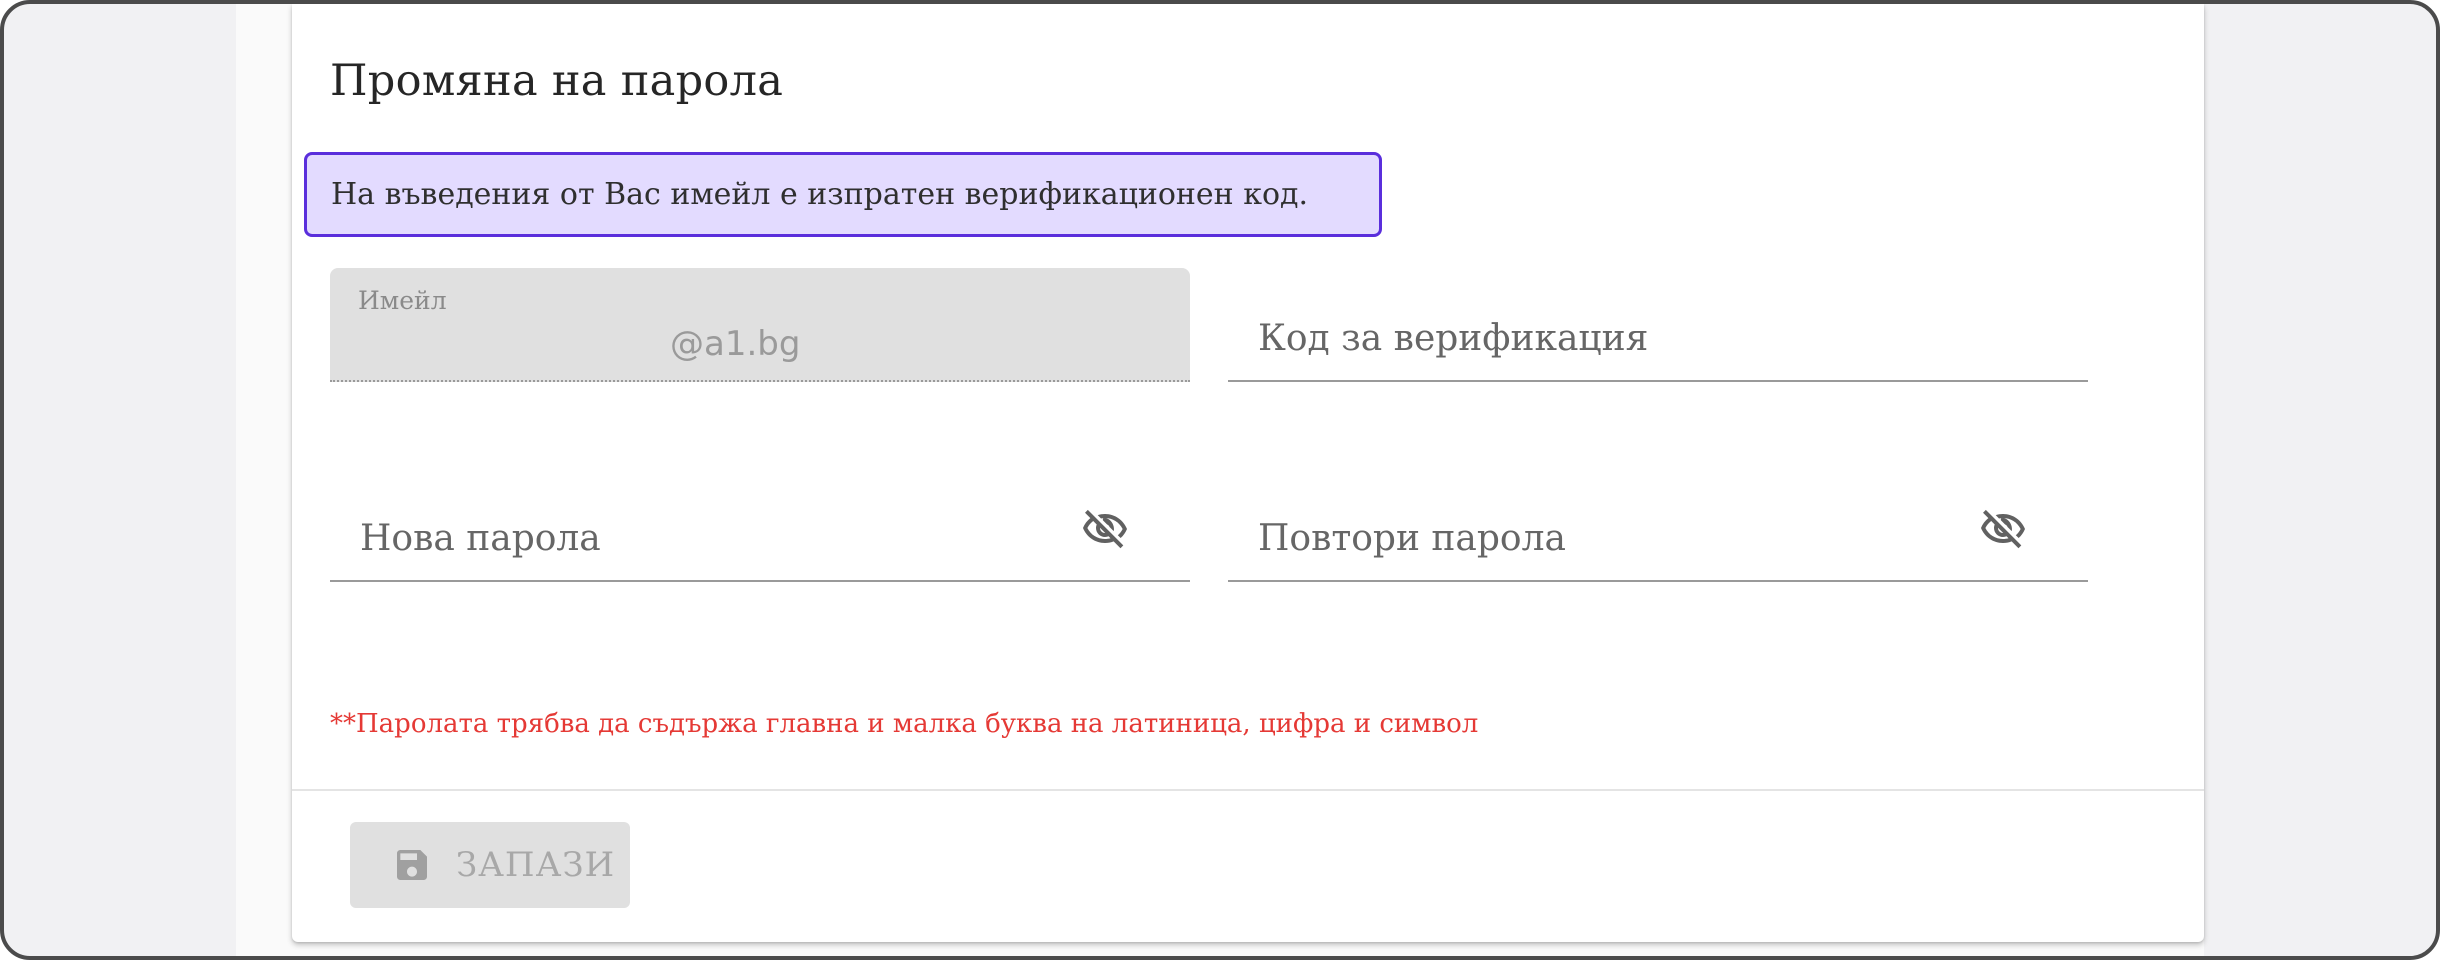 The width and height of the screenshot is (2440, 960). What do you see at coordinates (412, 865) in the screenshot?
I see `floppy-disk-icon` at bounding box center [412, 865].